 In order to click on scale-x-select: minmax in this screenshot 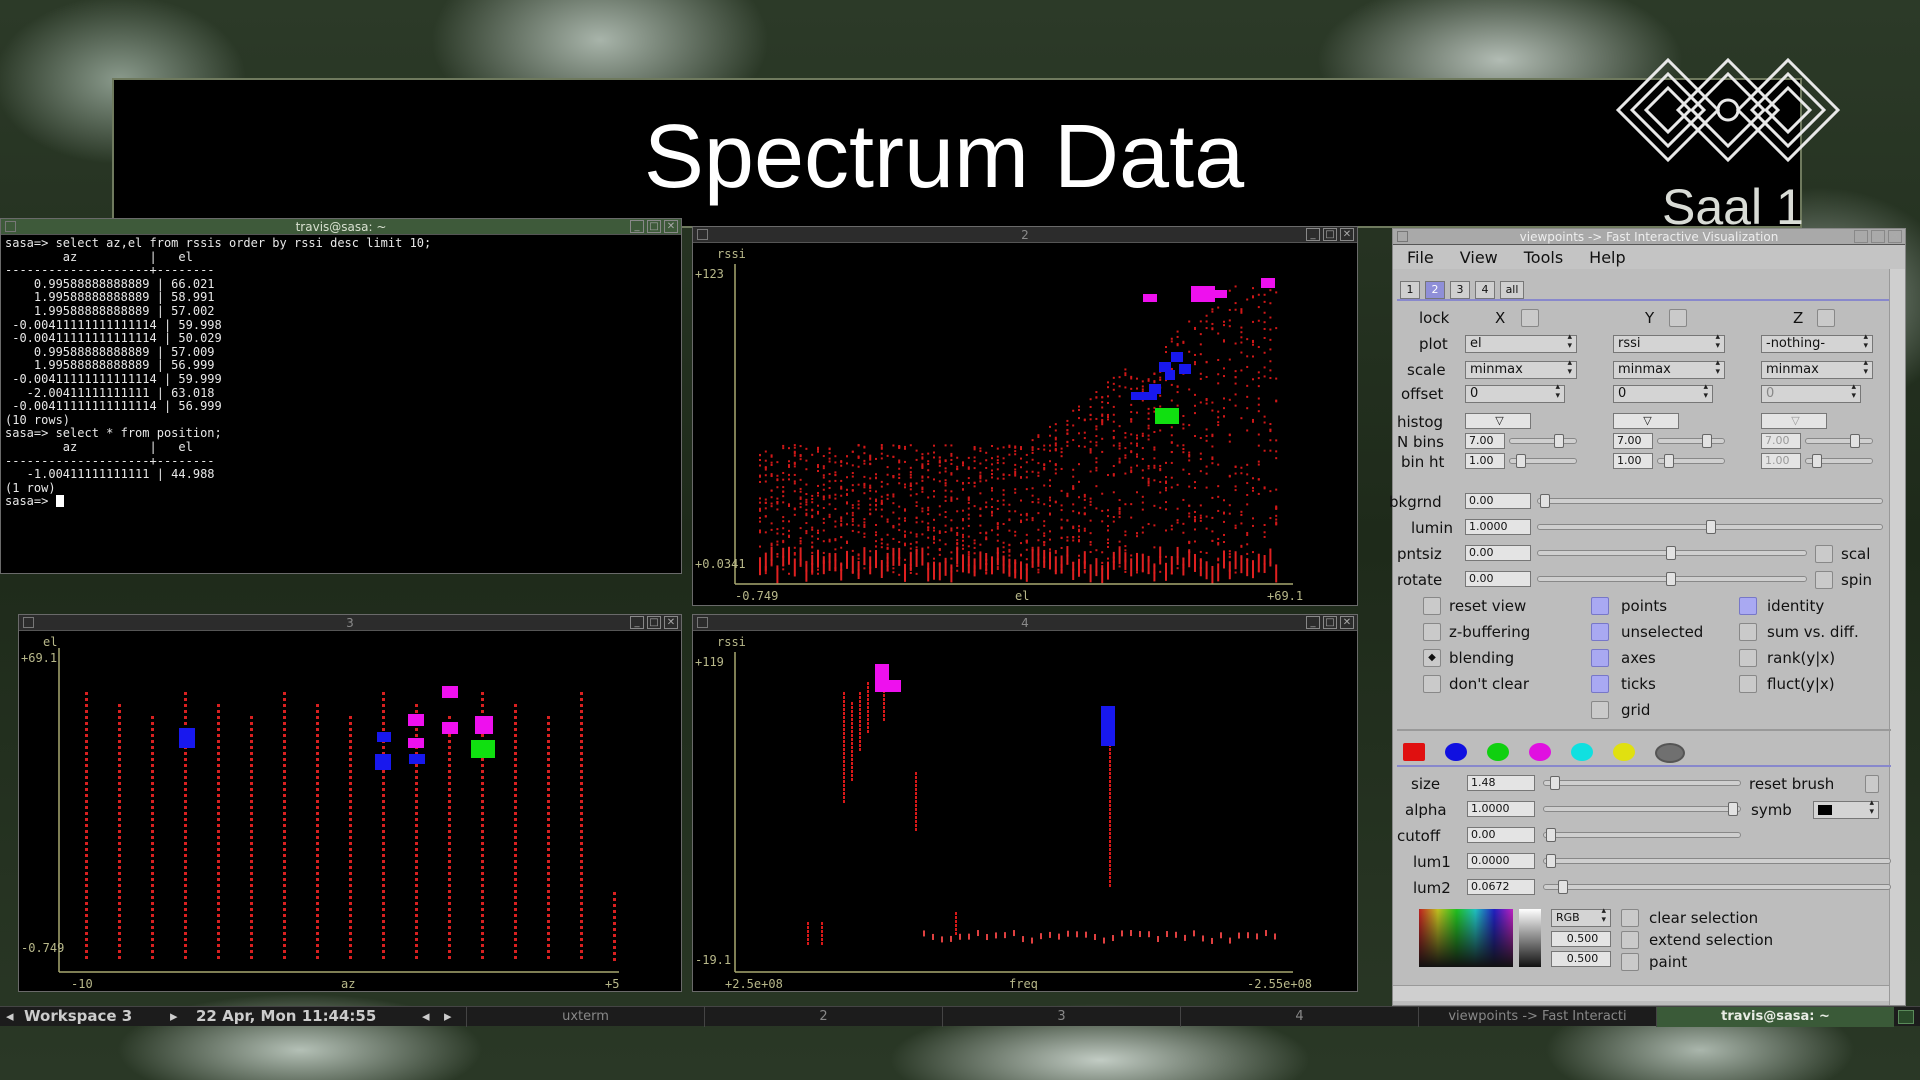, I will do `click(1521, 369)`.